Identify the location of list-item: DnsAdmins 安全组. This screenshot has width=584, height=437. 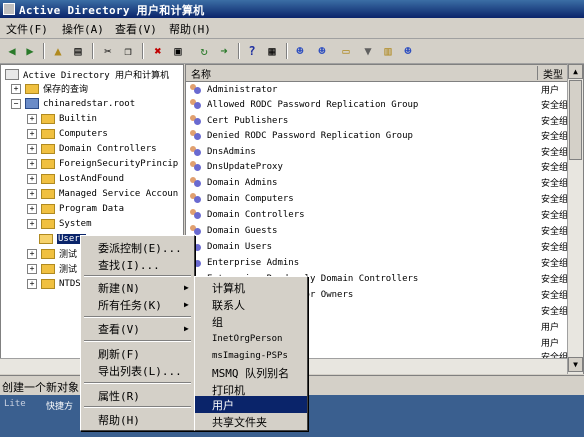
(377, 151).